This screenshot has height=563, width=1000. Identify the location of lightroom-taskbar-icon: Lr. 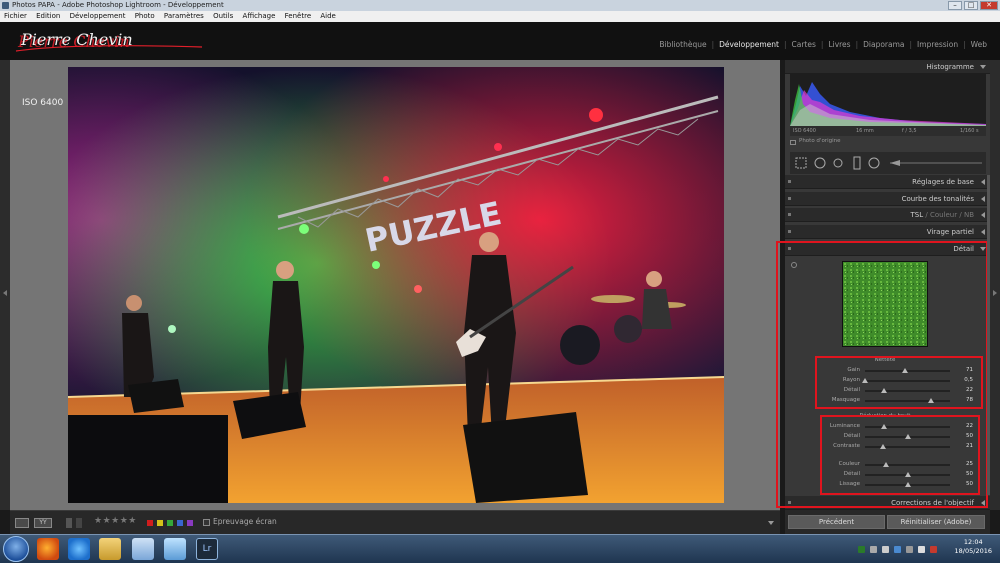
(207, 549).